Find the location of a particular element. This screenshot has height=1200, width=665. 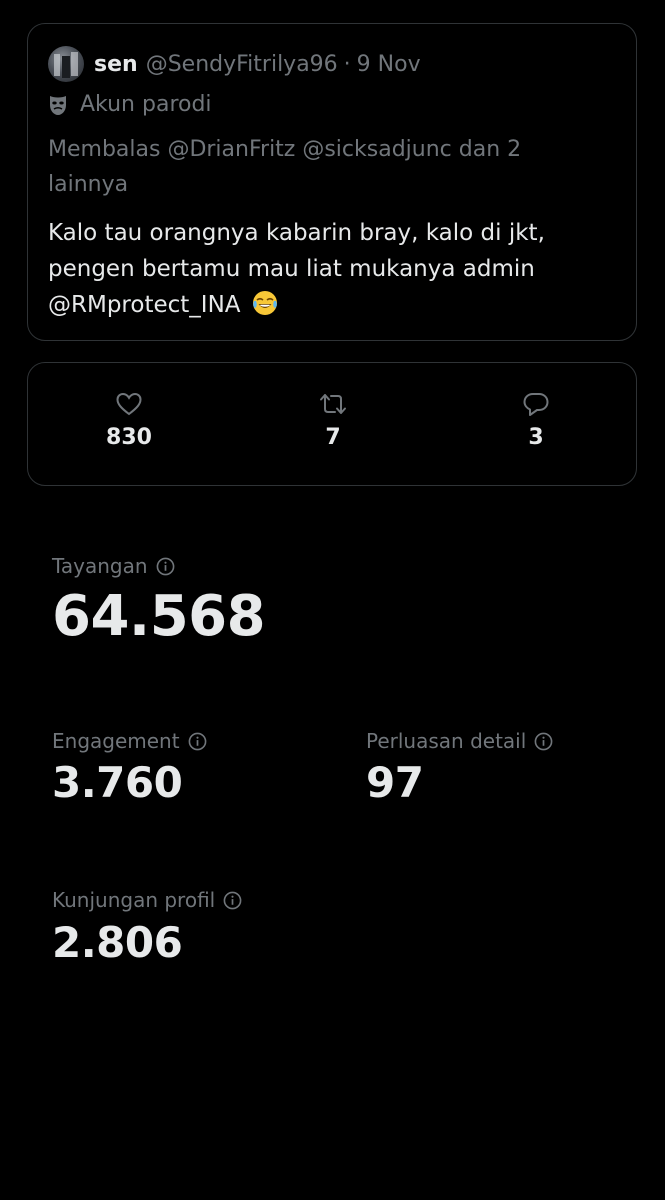

views-label: Tayangan is located at coordinates (100, 566).